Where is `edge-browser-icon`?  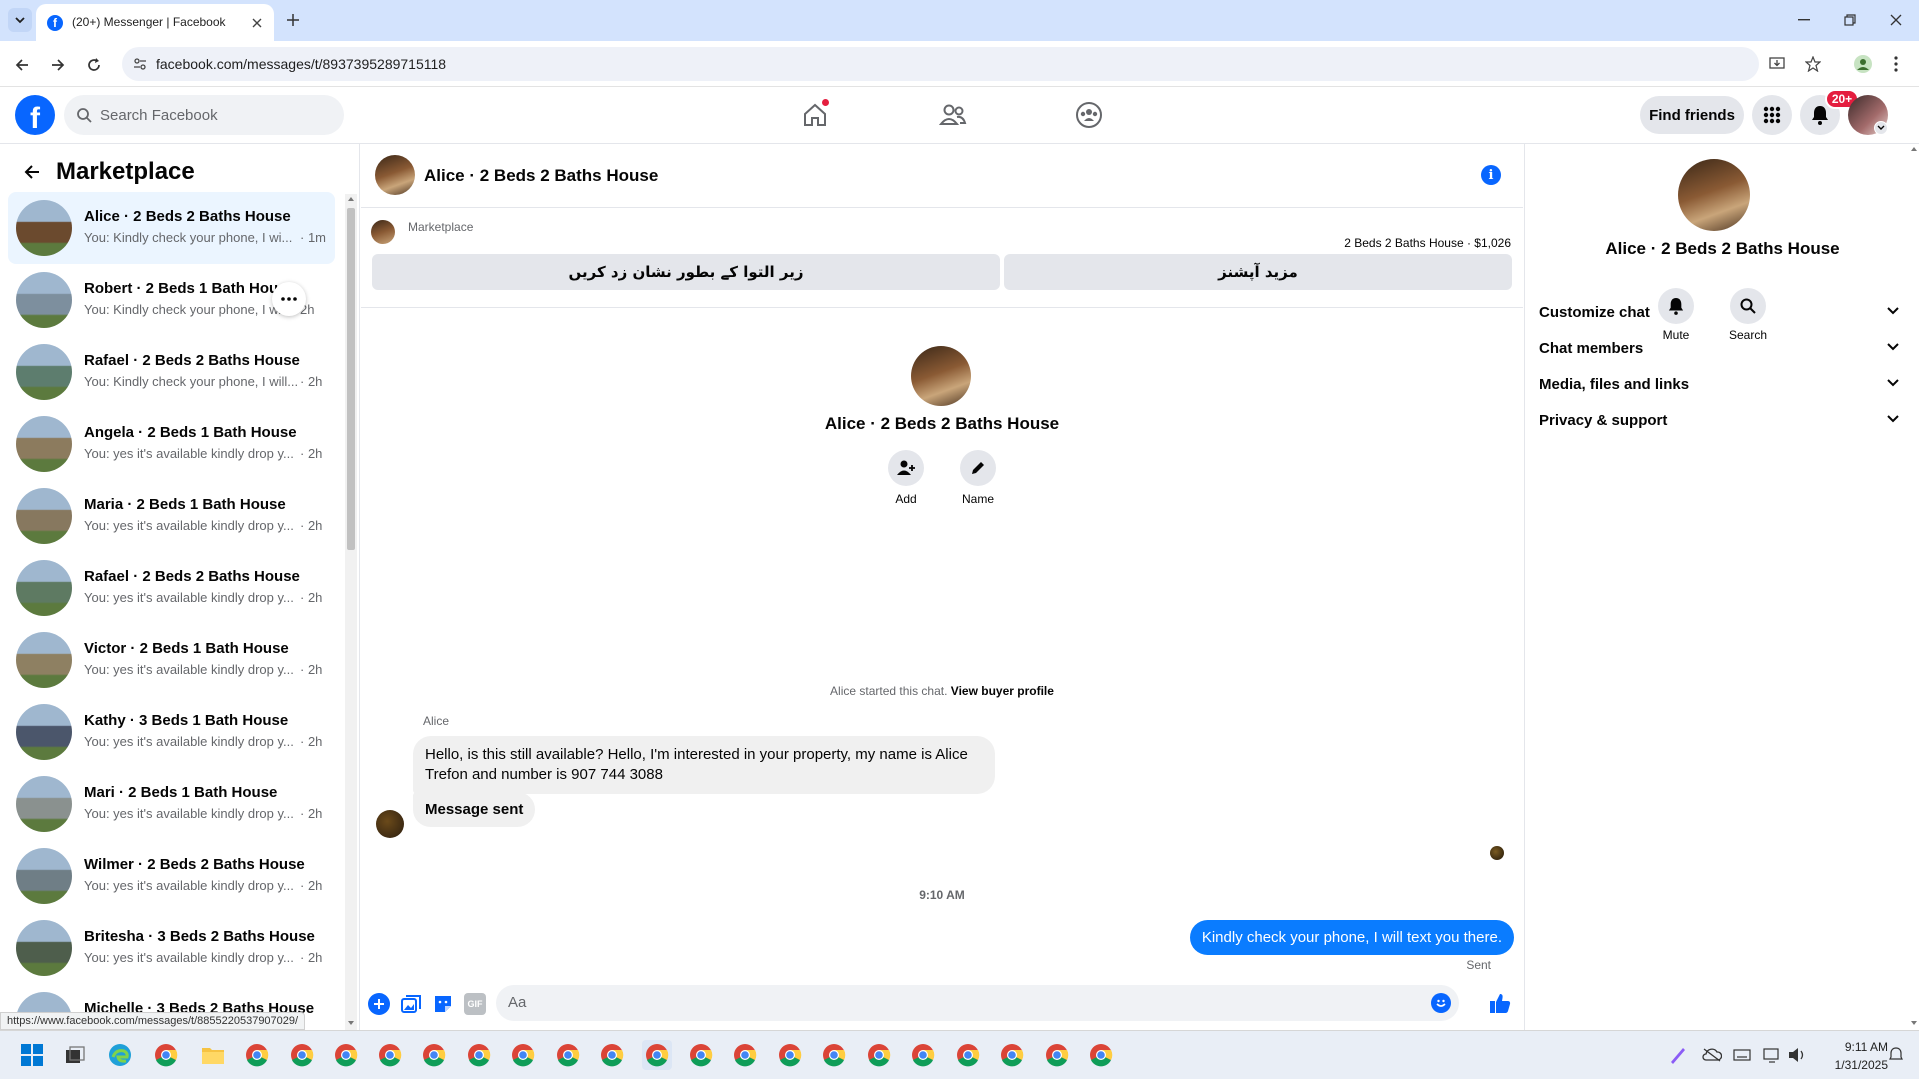 edge-browser-icon is located at coordinates (120, 1055).